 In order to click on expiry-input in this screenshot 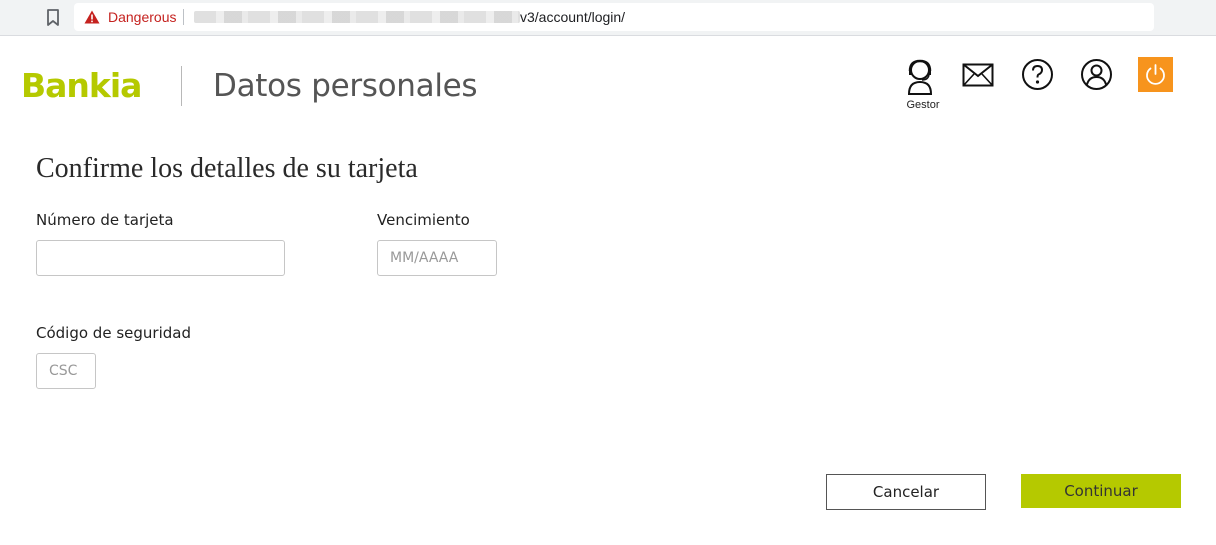, I will do `click(437, 258)`.